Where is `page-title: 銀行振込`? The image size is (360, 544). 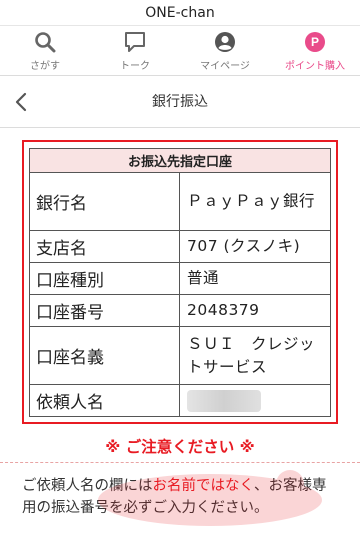
page-title: 銀行振込 is located at coordinates (180, 102).